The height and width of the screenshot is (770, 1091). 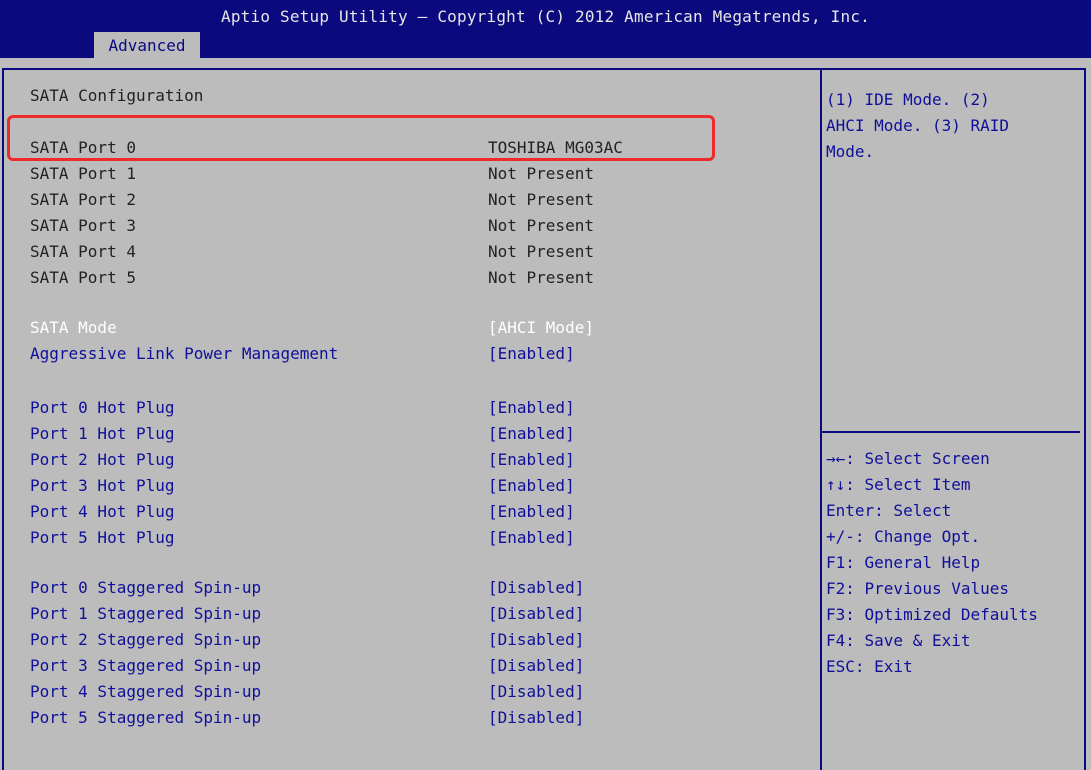 What do you see at coordinates (415, 588) in the screenshot?
I see `setting-spin-up: Port 0 Staggered Spin-up [Disabled]` at bounding box center [415, 588].